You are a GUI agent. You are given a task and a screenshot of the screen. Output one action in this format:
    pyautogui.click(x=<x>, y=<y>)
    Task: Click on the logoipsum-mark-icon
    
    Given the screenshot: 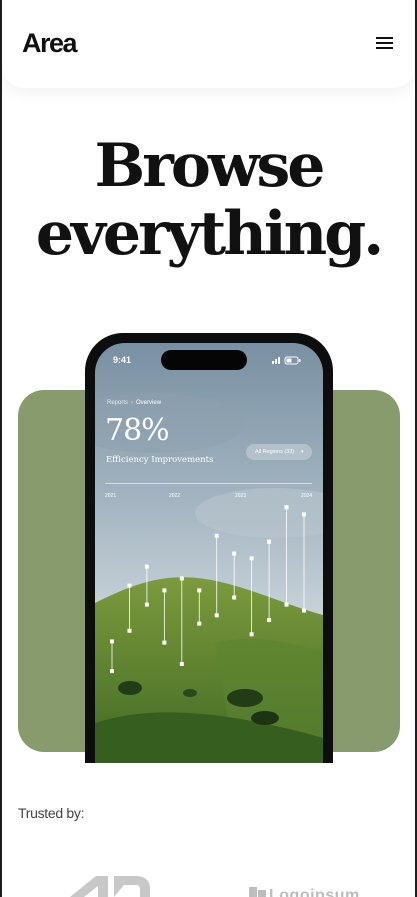 What is the action you would take?
    pyautogui.click(x=258, y=890)
    